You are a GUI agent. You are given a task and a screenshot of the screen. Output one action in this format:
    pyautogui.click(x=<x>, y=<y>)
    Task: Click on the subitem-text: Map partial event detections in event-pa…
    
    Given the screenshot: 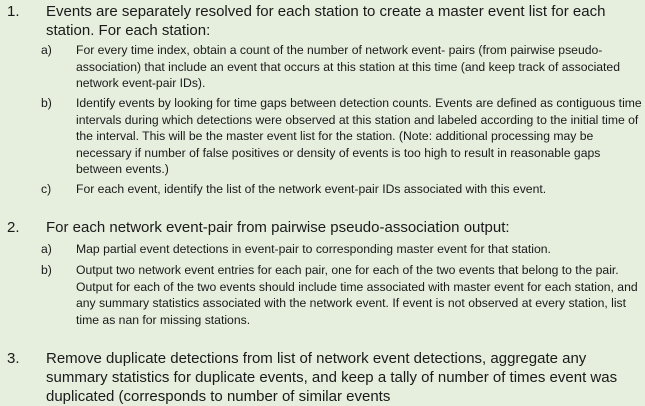 What is the action you would take?
    pyautogui.click(x=313, y=249)
    